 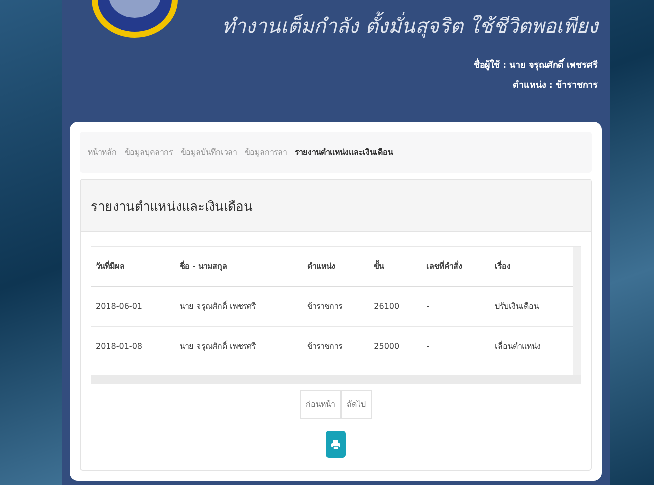 I want to click on table-cell: เลื่อนตำแหน่ง, so click(x=531, y=350).